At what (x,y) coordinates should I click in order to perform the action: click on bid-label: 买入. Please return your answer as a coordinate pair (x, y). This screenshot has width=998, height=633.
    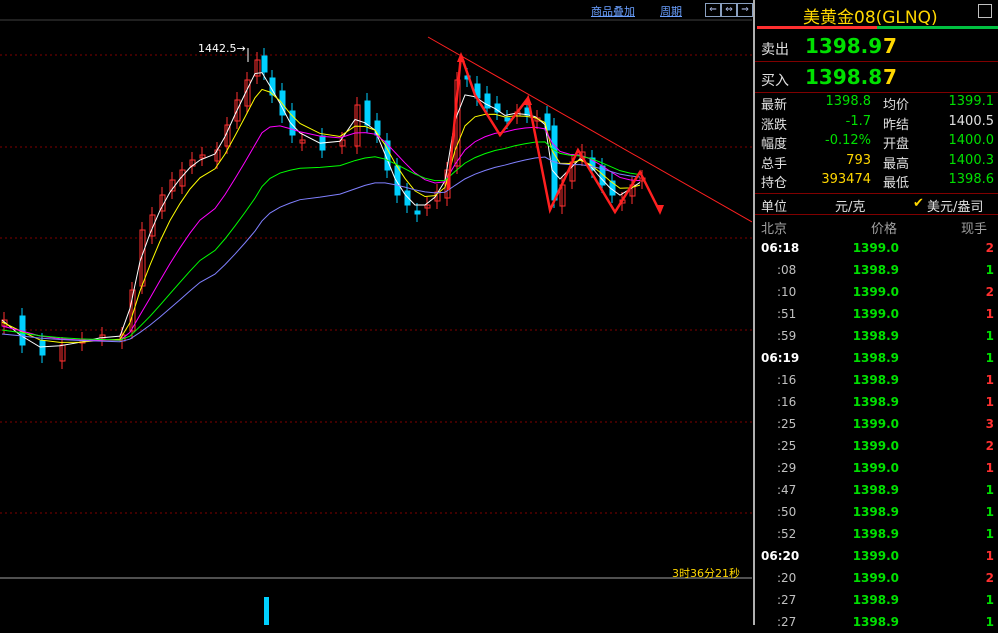
    Looking at the image, I should click on (775, 81).